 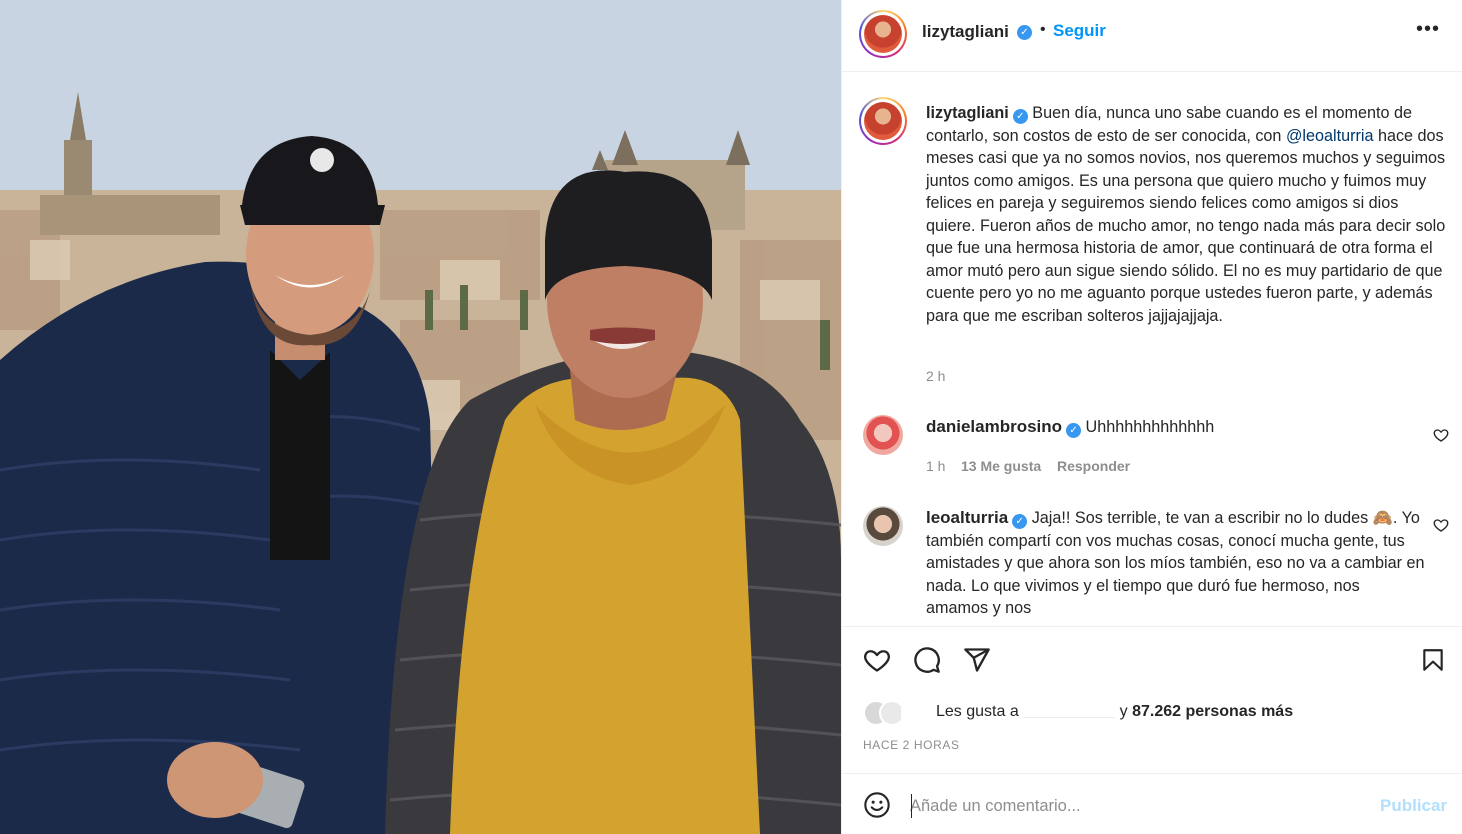 What do you see at coordinates (1069, 711) in the screenshot?
I see `liked-by-username-redacted` at bounding box center [1069, 711].